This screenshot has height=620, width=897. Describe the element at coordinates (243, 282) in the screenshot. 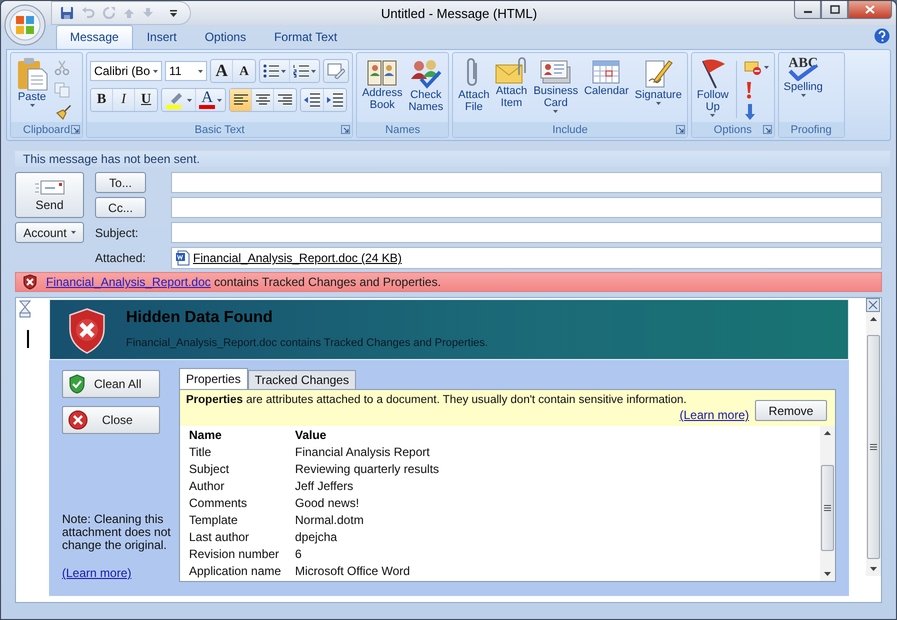

I see `alert-message: Financial_Analysis_Report.doc contains Tracked Changes and Properties.` at that location.